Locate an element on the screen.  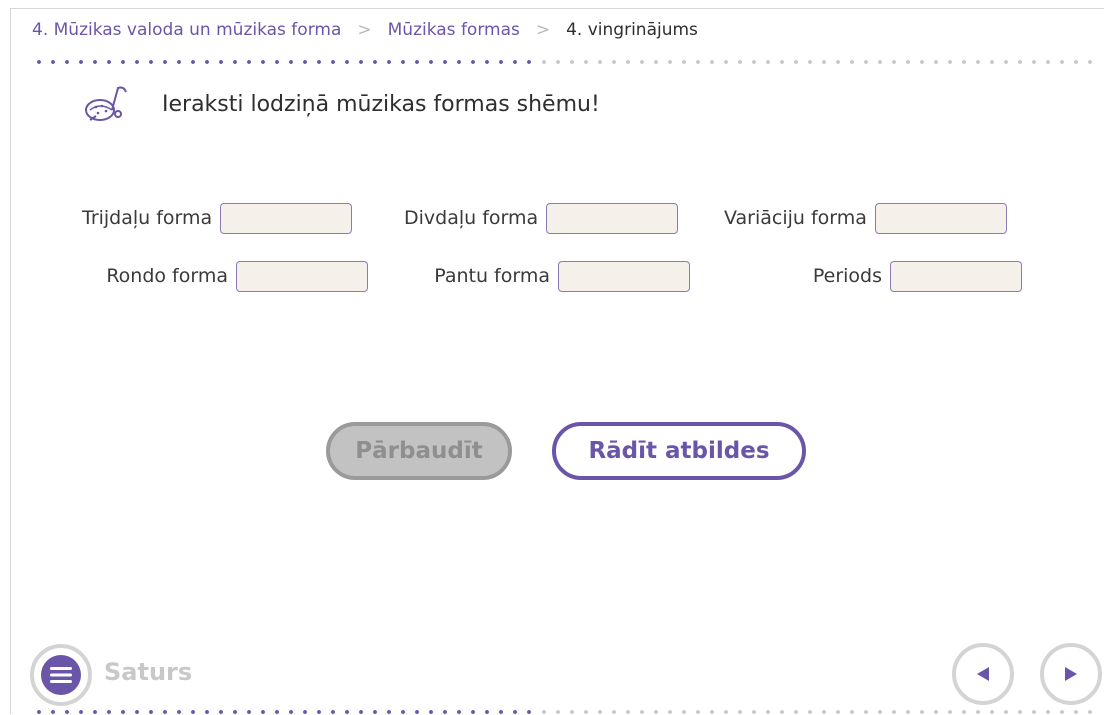
next-page-button is located at coordinates (1071, 674).